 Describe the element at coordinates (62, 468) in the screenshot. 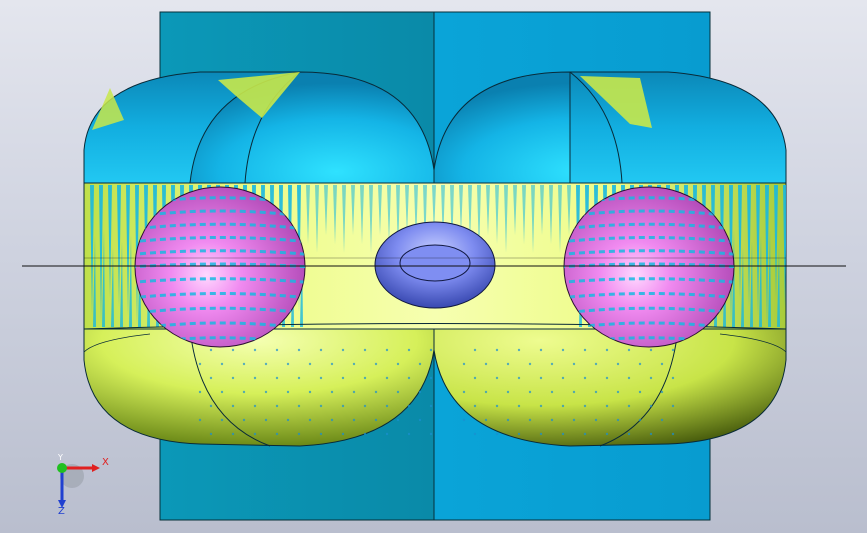

I see `y-axis-dot` at that location.